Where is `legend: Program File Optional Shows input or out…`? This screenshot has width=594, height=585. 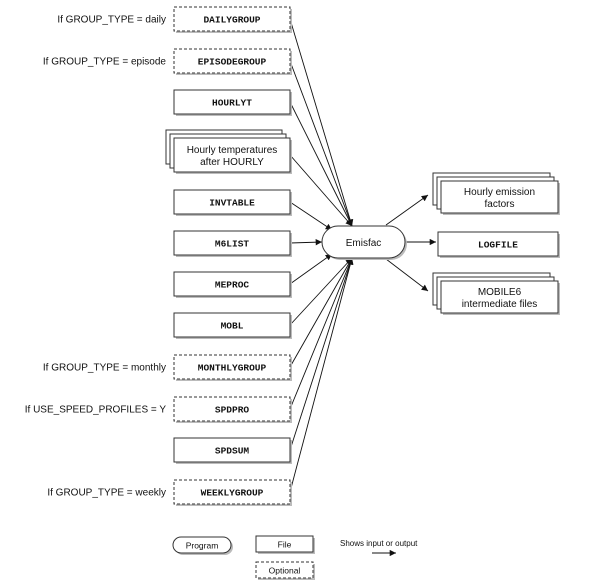 legend: Program File Optional Shows input or out… is located at coordinates (295, 557).